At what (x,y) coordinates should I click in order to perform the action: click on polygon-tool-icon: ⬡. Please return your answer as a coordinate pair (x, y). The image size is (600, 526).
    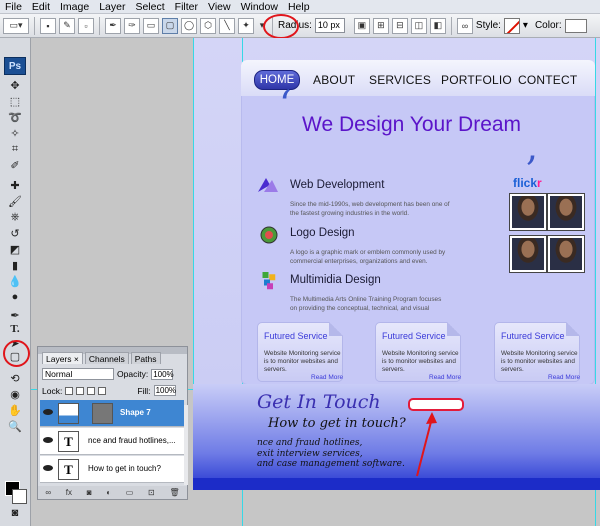
    Looking at the image, I should click on (208, 25).